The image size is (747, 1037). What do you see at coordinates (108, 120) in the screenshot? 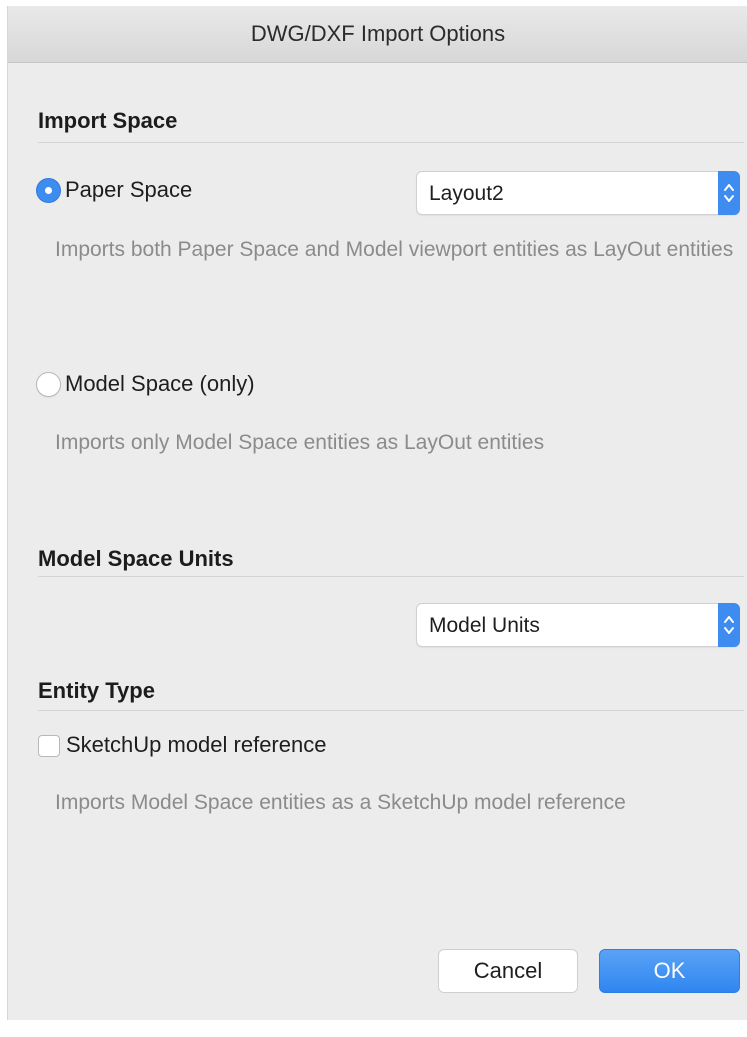
I see `import-space-heading: Import Space` at bounding box center [108, 120].